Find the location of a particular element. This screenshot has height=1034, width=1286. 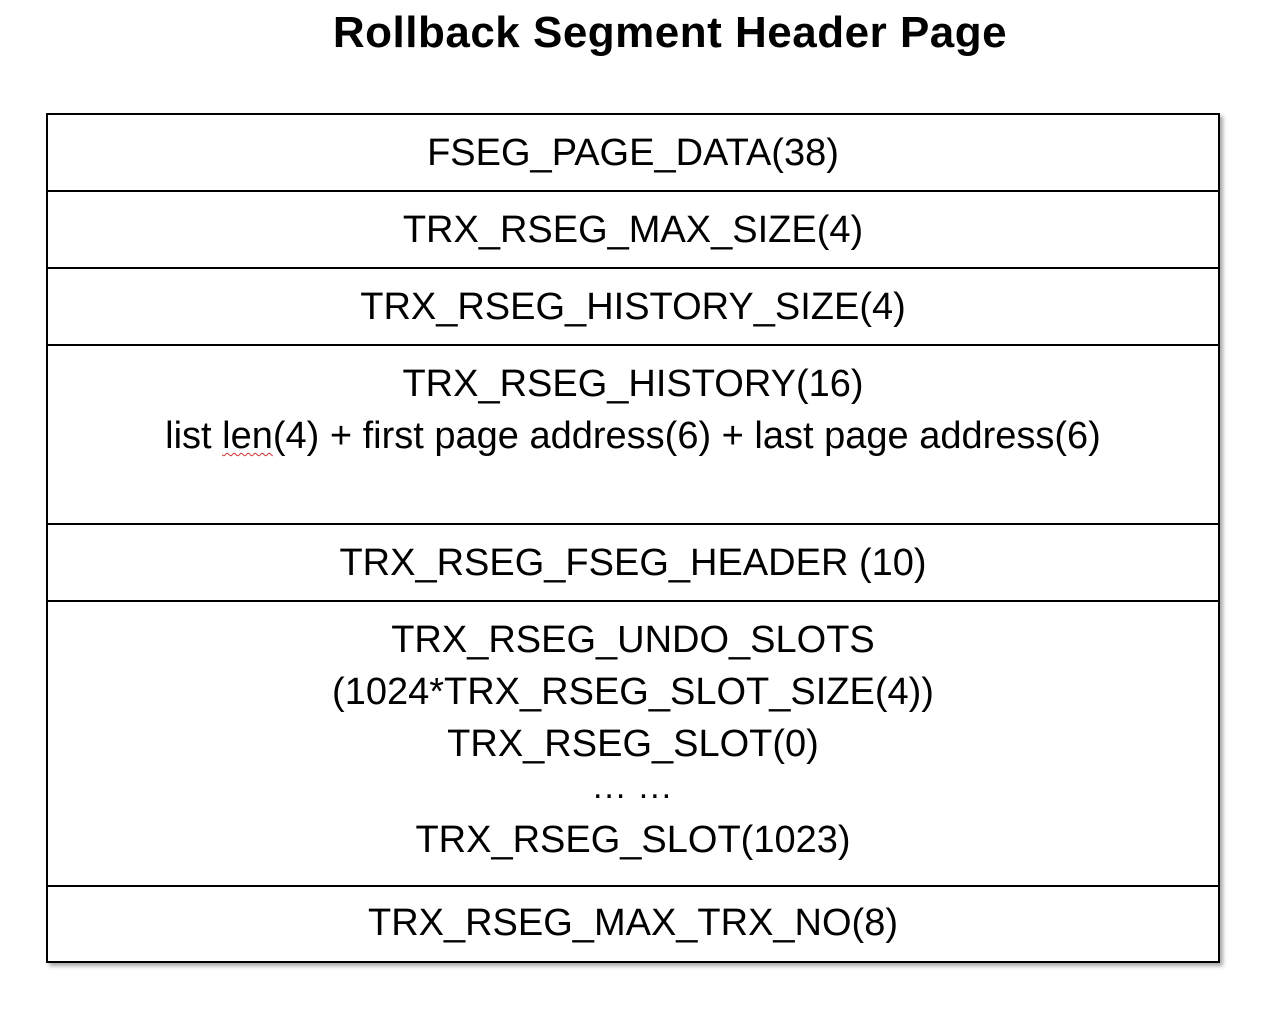

row-label: TRX_RSEG_MAX_TRX_NO(8) is located at coordinates (632, 923).